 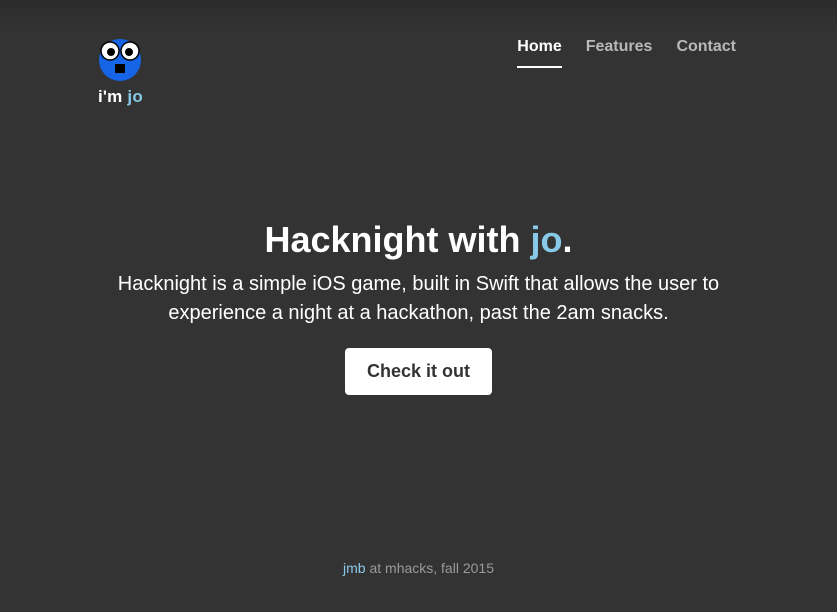 What do you see at coordinates (619, 53) in the screenshot?
I see `nav-item-features: Features` at bounding box center [619, 53].